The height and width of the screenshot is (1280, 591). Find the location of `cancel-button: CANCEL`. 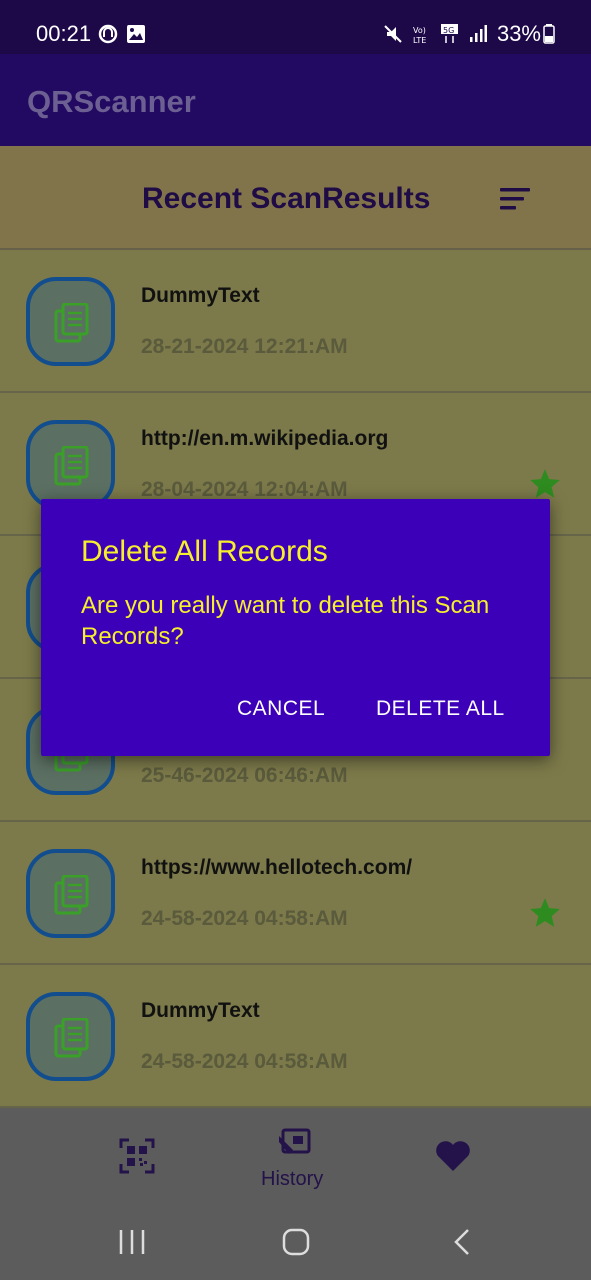

cancel-button: CANCEL is located at coordinates (281, 709).